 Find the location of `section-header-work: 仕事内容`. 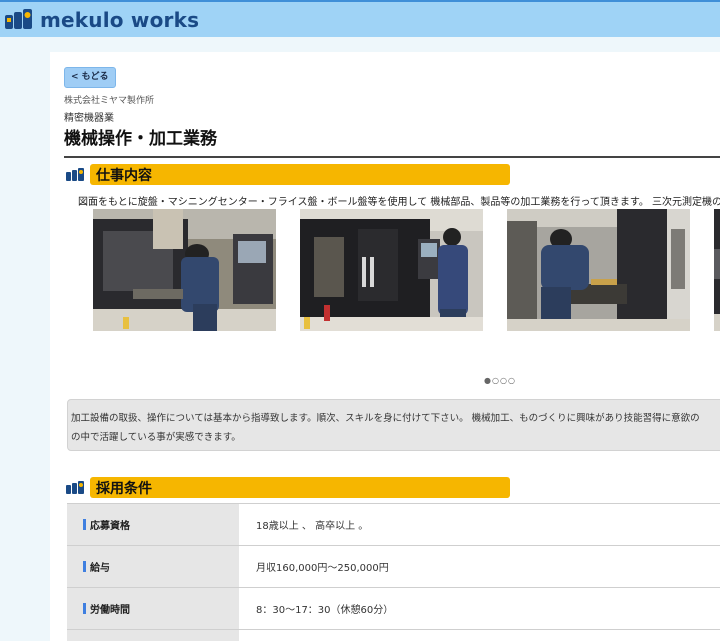

section-header-work: 仕事内容 is located at coordinates (288, 174).